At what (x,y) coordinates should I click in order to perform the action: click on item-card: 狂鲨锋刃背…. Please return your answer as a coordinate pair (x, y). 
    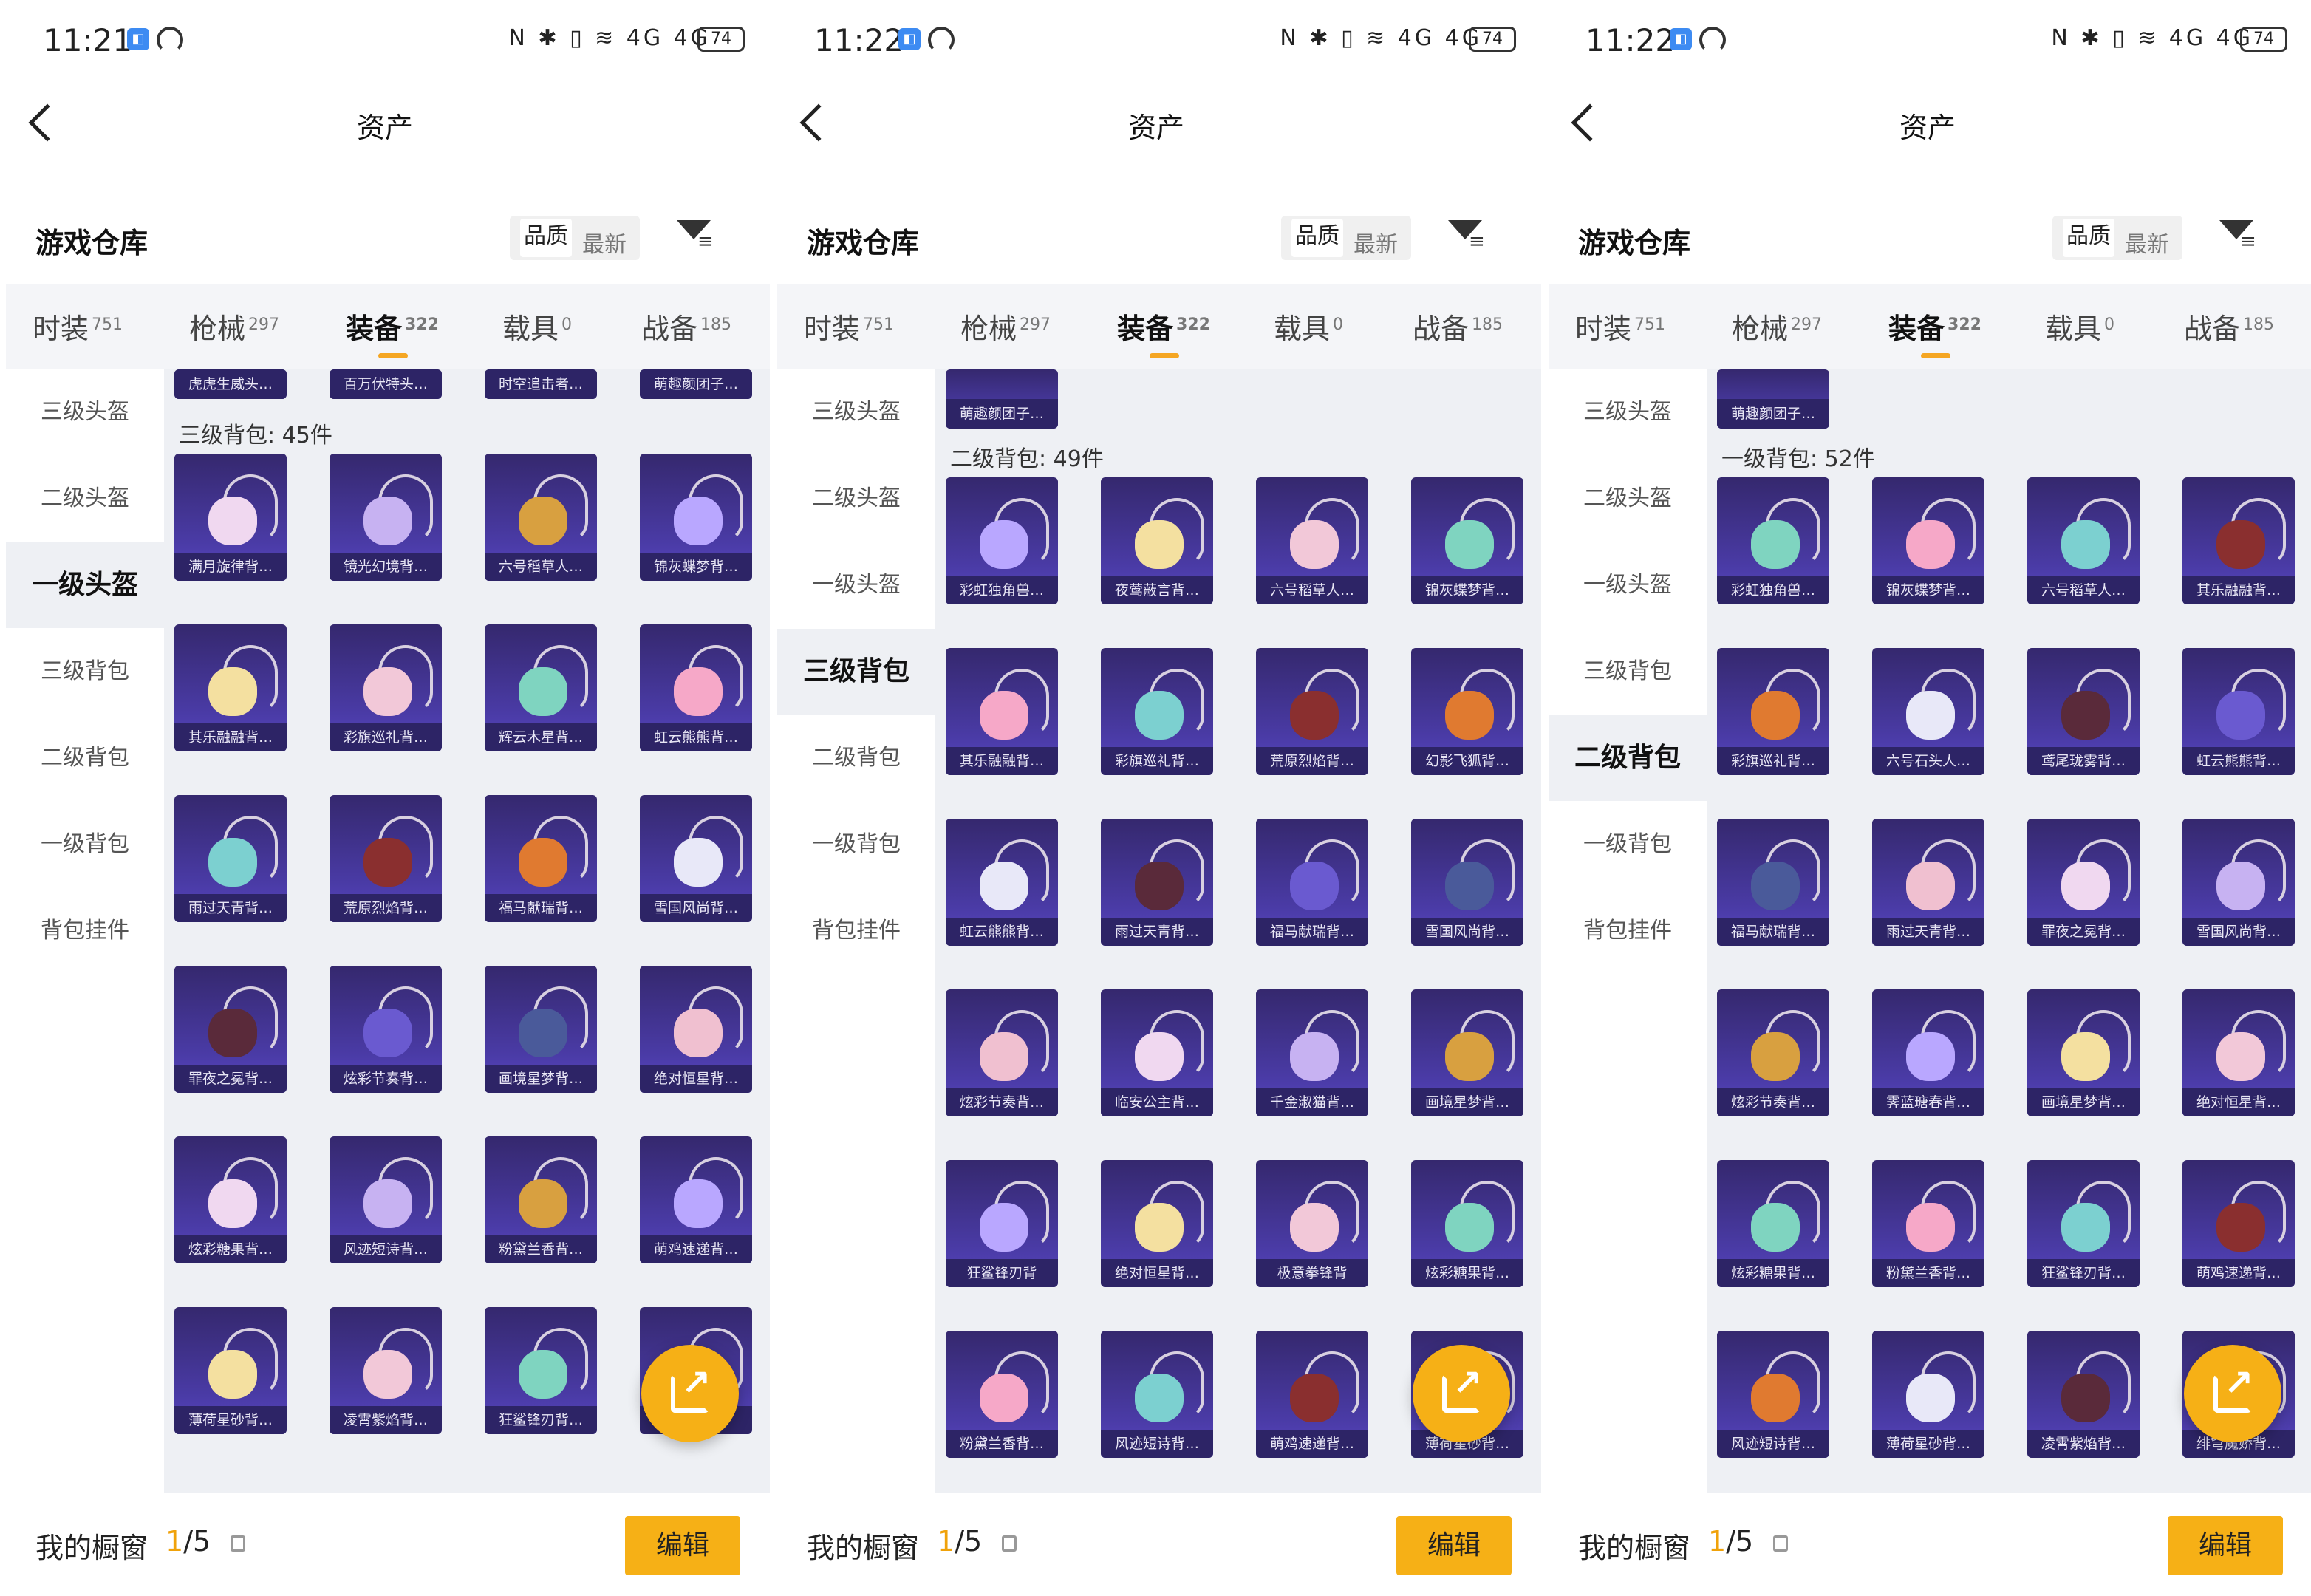
    Looking at the image, I should click on (2083, 1223).